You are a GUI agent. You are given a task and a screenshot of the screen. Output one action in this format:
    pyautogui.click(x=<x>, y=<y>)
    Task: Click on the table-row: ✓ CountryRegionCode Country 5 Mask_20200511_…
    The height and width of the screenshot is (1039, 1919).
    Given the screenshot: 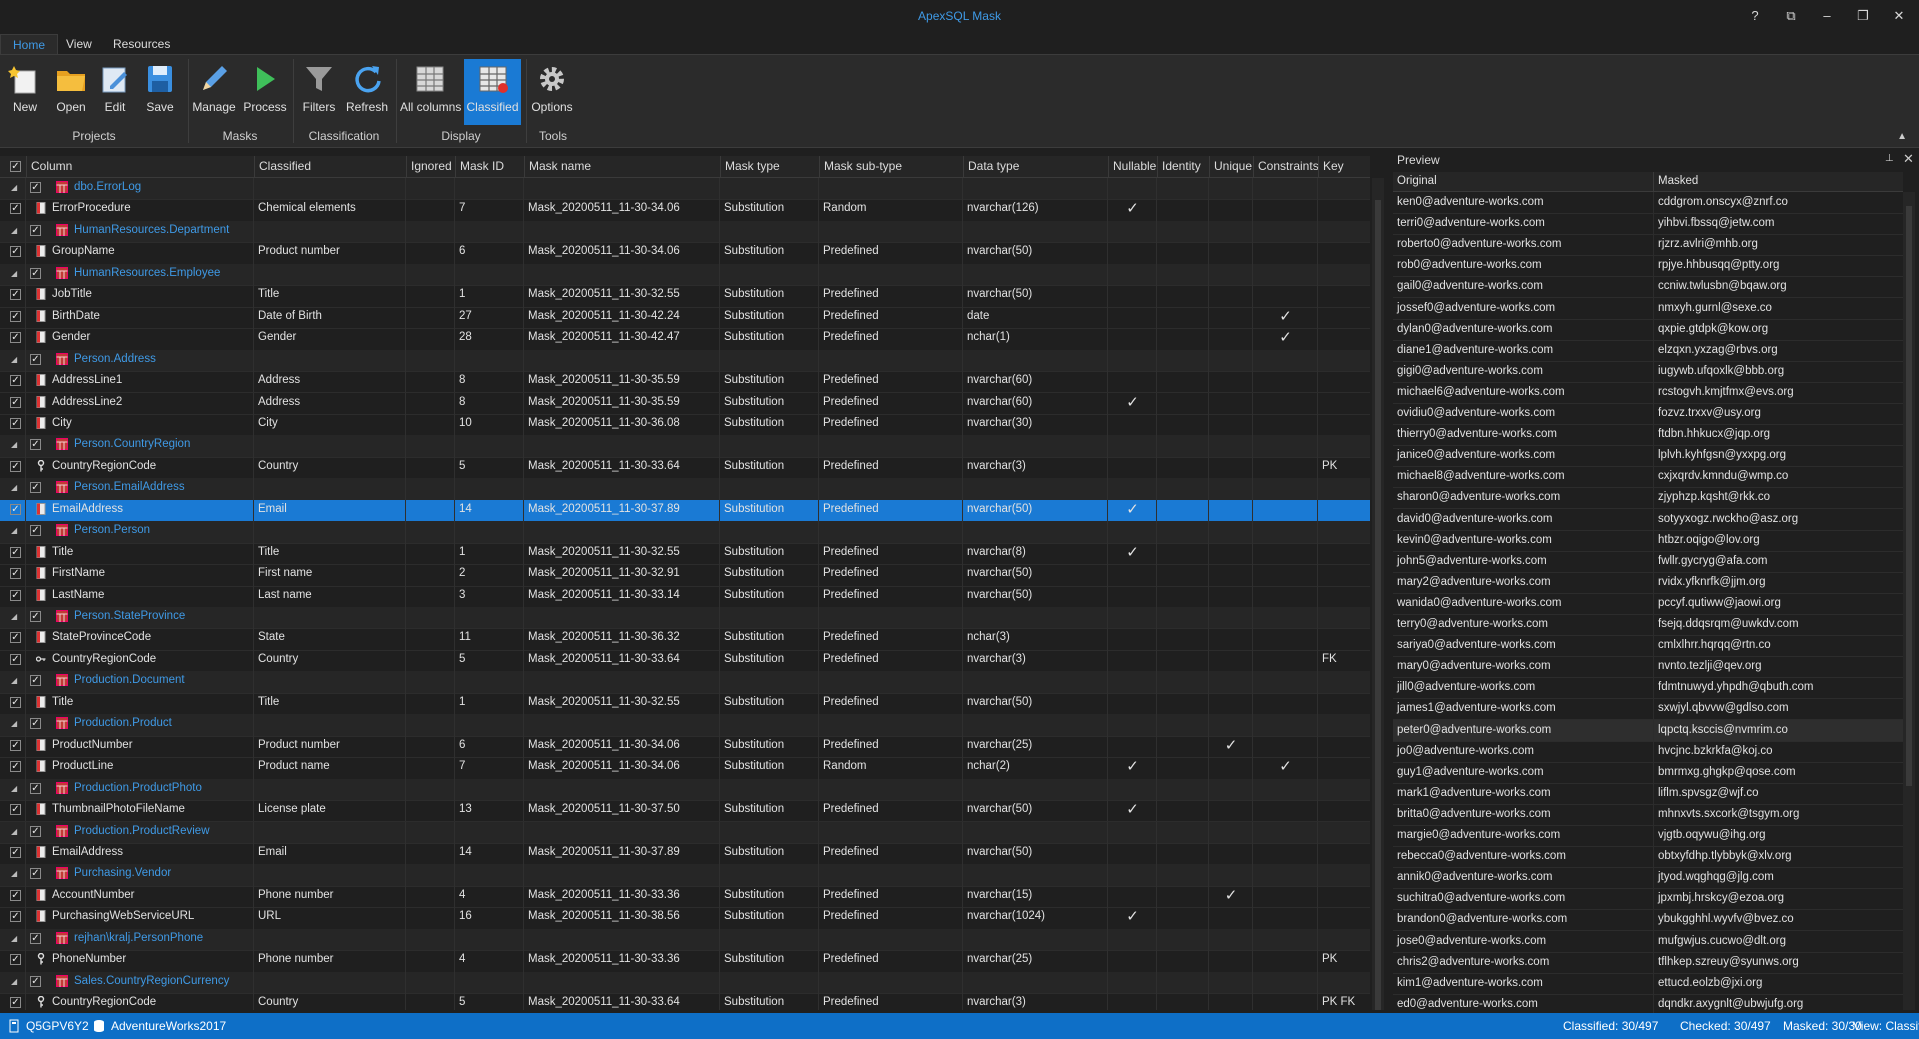 What is the action you would take?
    pyautogui.click(x=685, y=468)
    